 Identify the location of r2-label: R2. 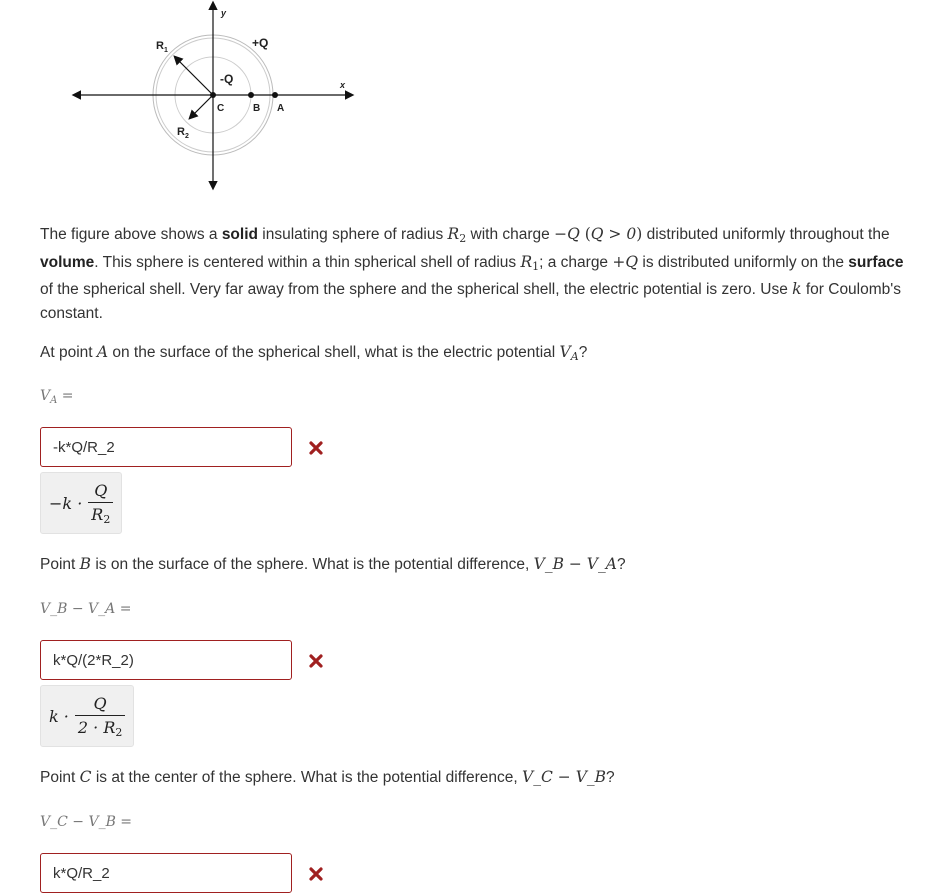
(183, 133).